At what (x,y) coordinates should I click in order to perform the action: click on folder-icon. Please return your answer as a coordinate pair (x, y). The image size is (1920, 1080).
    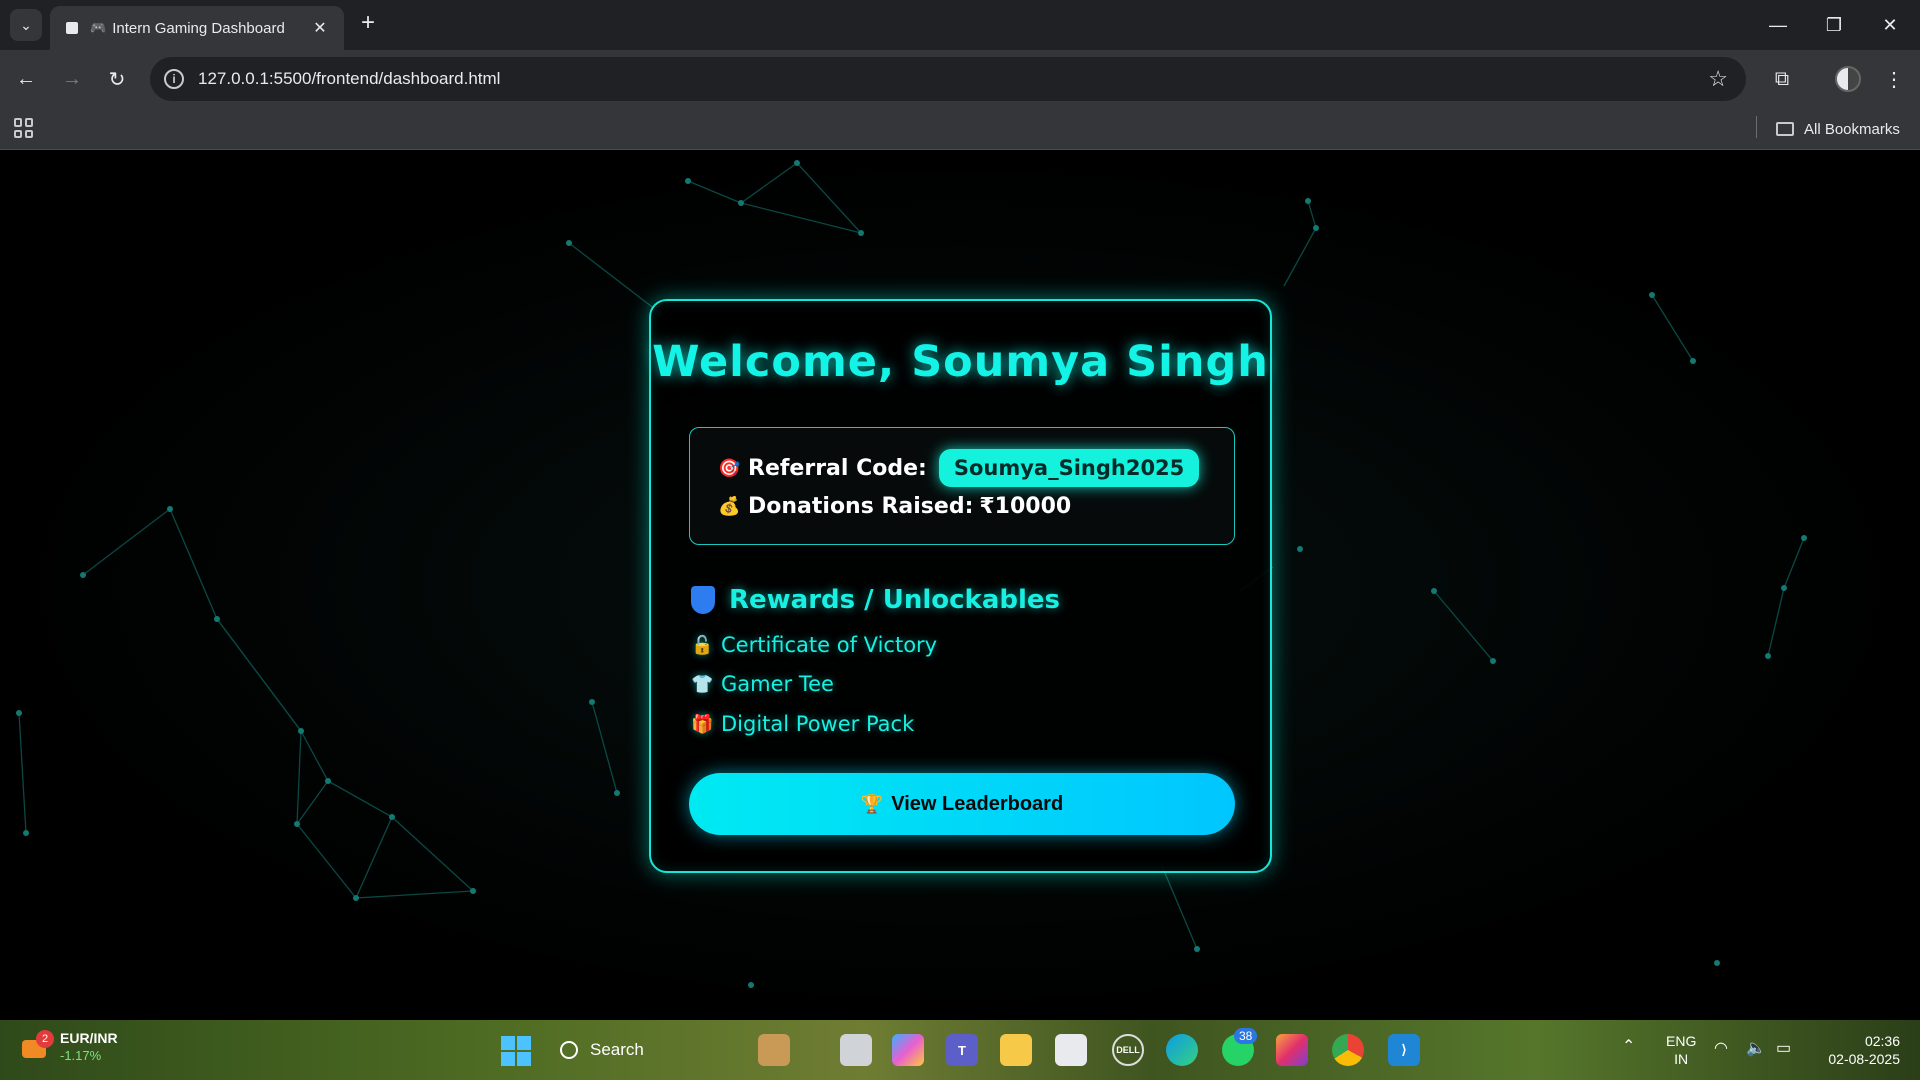
    Looking at the image, I should click on (1785, 129).